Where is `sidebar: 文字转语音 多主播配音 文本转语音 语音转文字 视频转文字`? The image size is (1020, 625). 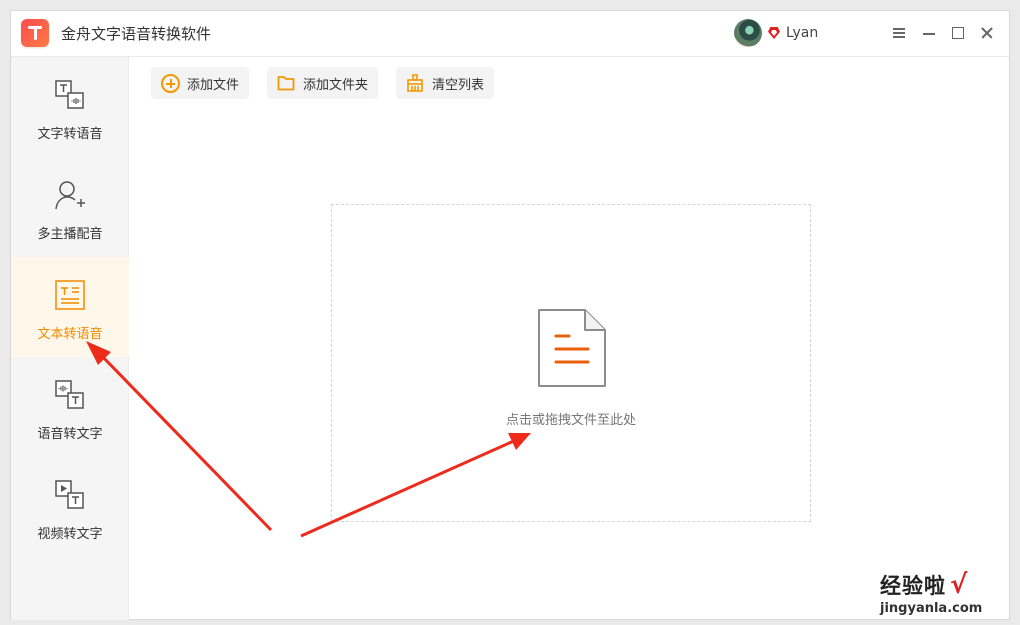 sidebar: 文字转语音 多主播配音 文本转语音 语音转文字 视频转文字 is located at coordinates (70, 338).